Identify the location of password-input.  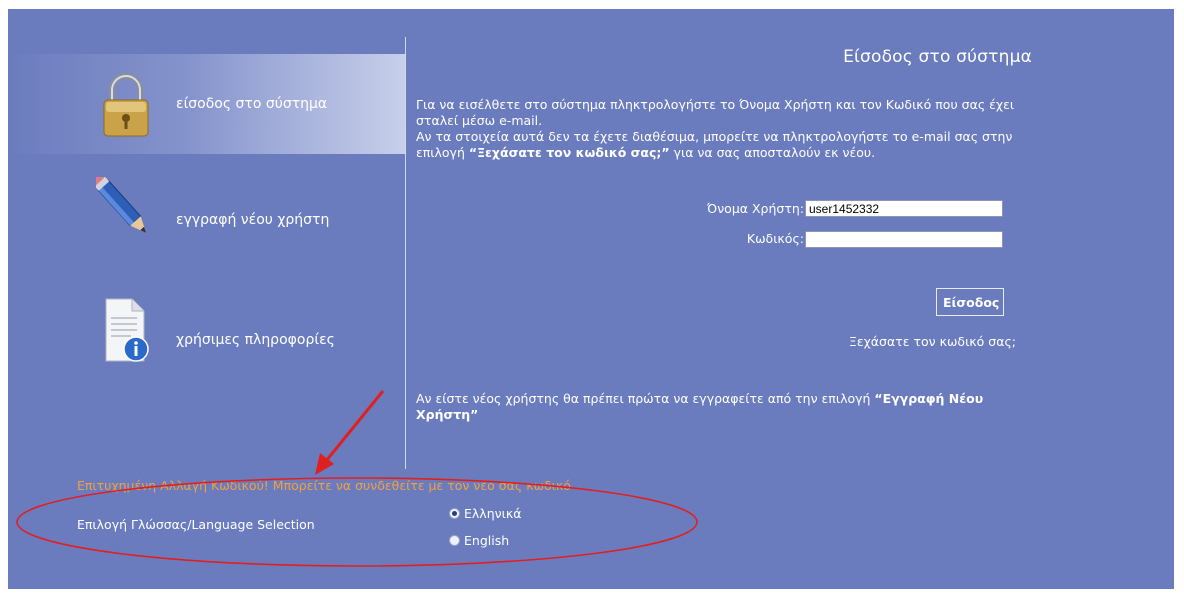
(904, 239).